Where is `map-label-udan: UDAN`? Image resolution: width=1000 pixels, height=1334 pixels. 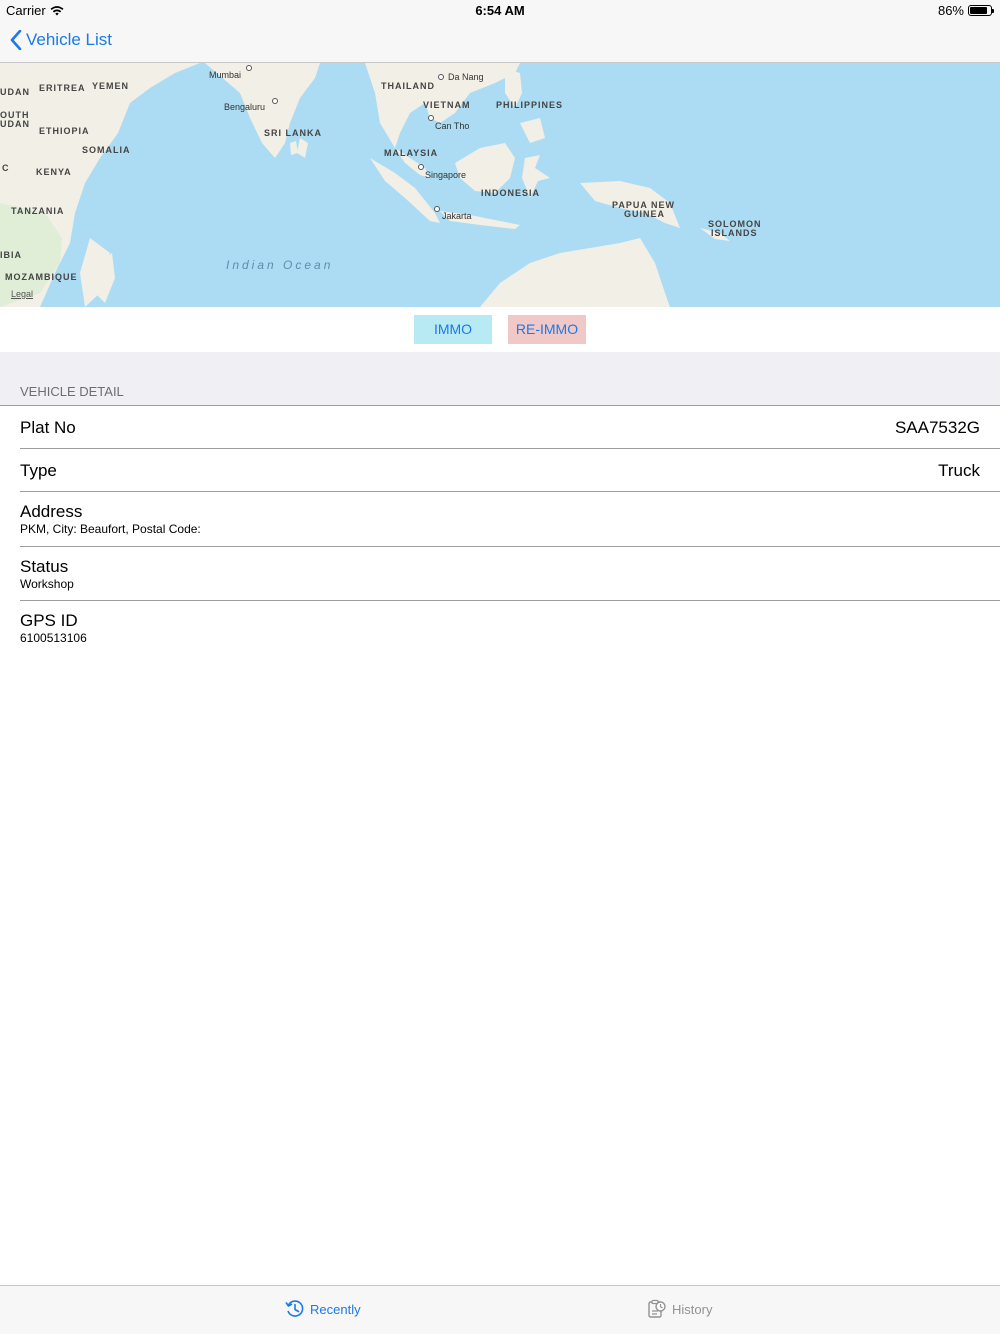
map-label-udan: UDAN is located at coordinates (15, 92).